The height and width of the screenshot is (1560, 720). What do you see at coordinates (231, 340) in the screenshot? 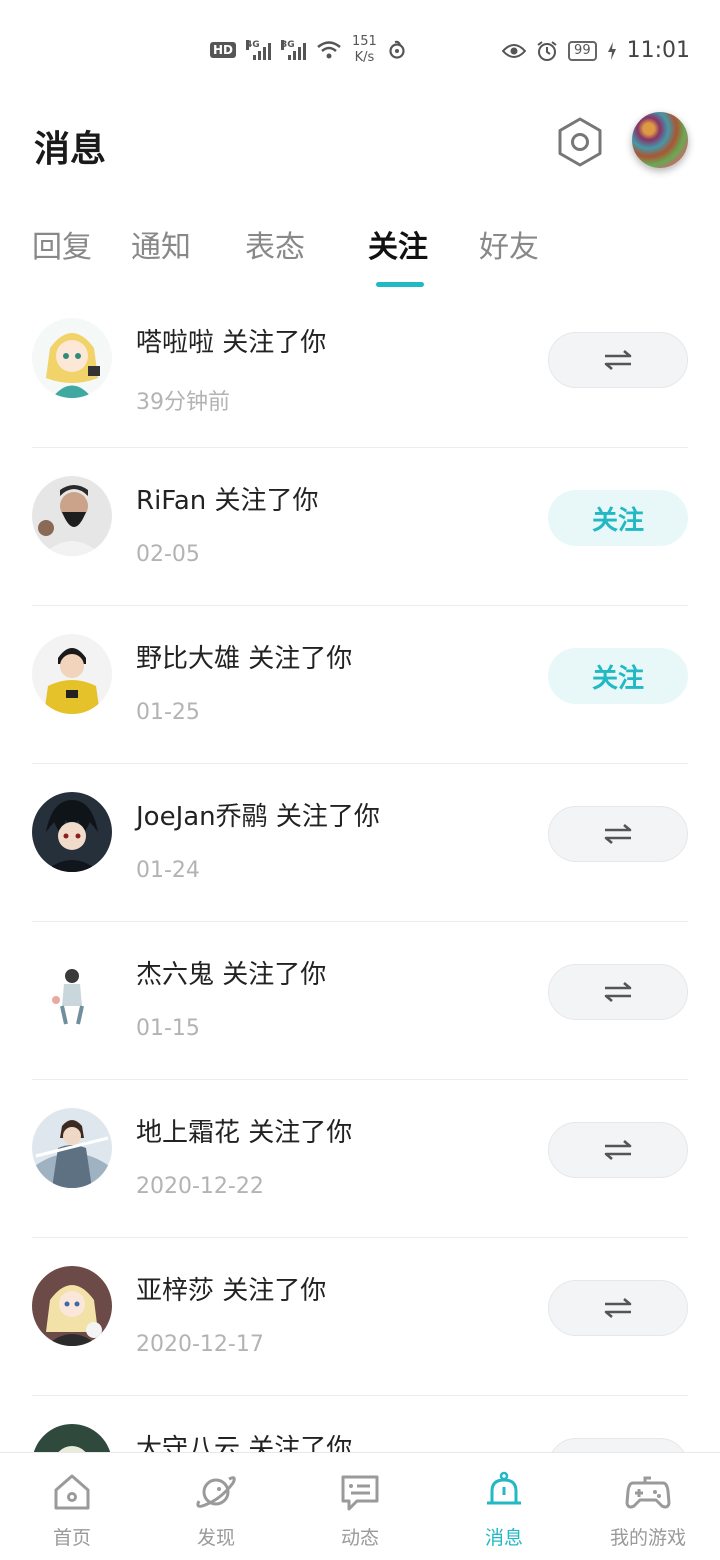
I see `follower-name: 嗒啦啦 关注了你` at bounding box center [231, 340].